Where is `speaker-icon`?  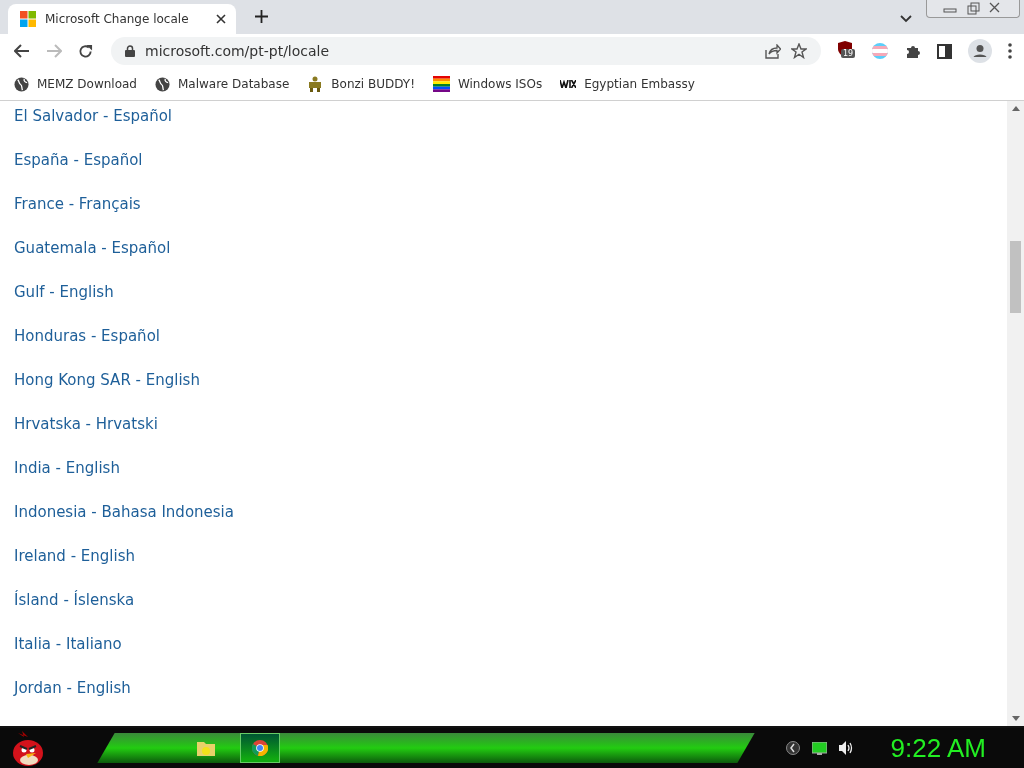 speaker-icon is located at coordinates (846, 748).